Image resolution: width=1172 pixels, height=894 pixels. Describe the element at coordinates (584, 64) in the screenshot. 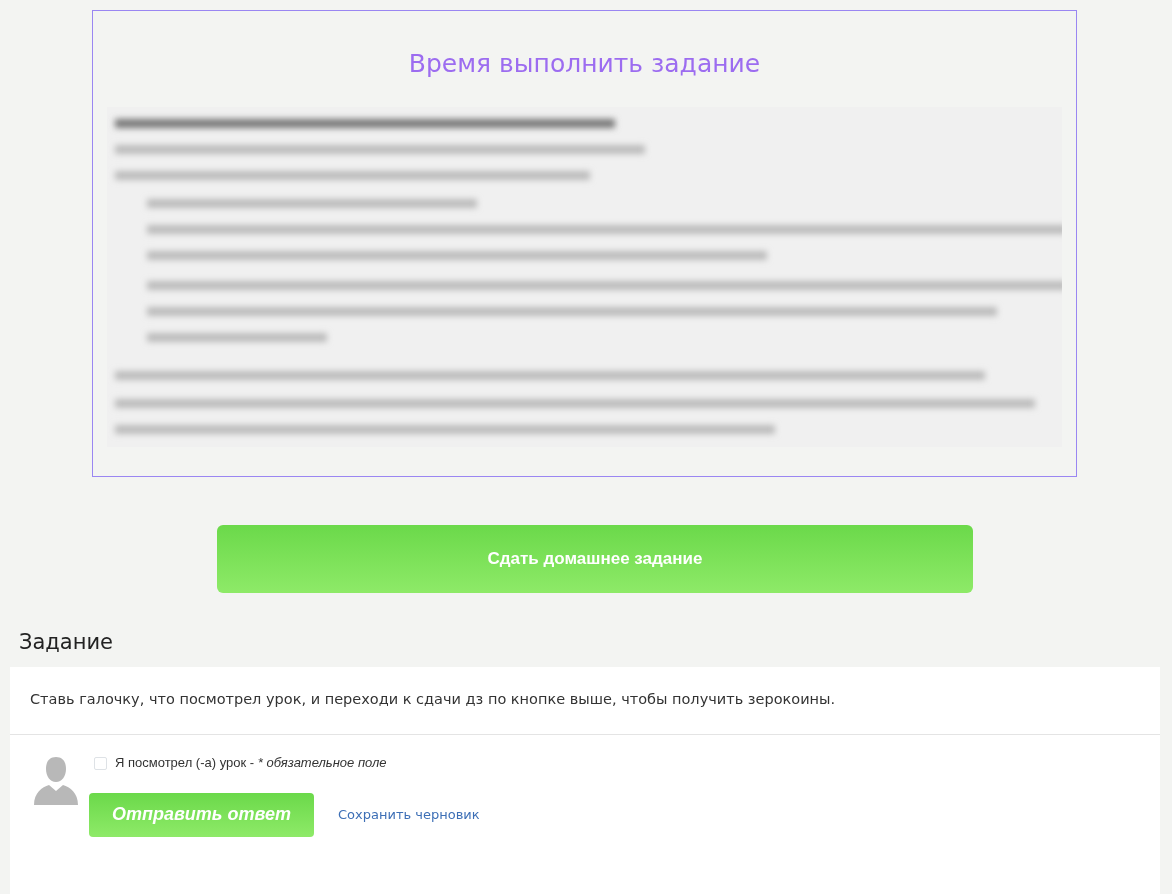

I see `panel-title: Время выполнить задание` at that location.